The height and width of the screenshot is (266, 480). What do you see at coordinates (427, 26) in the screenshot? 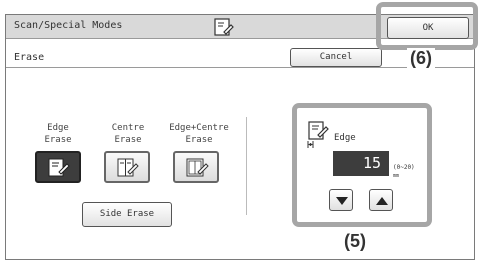
I see `callout-frame-ok` at bounding box center [427, 26].